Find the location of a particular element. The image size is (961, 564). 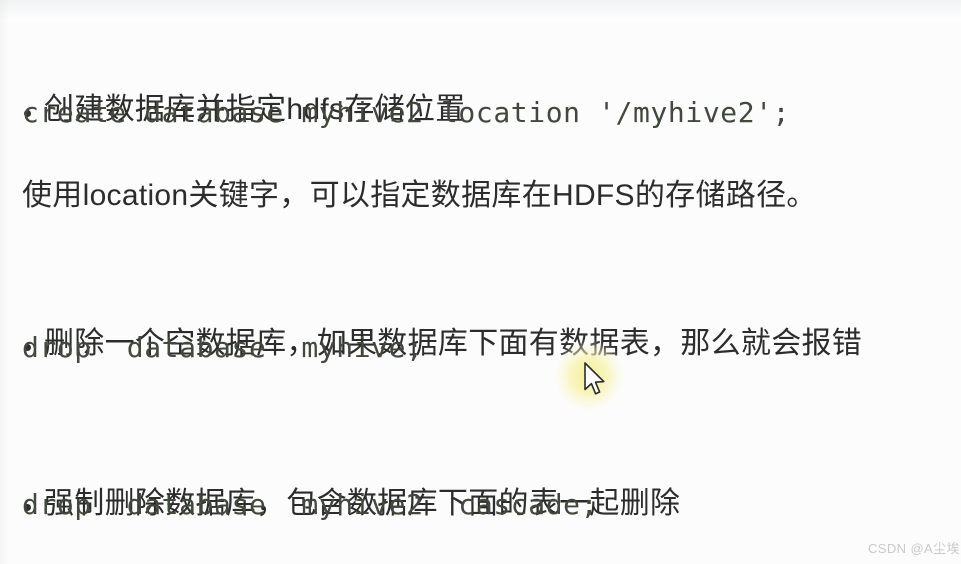

csdn-watermark: CSDN @A尘埃 is located at coordinates (914, 548).